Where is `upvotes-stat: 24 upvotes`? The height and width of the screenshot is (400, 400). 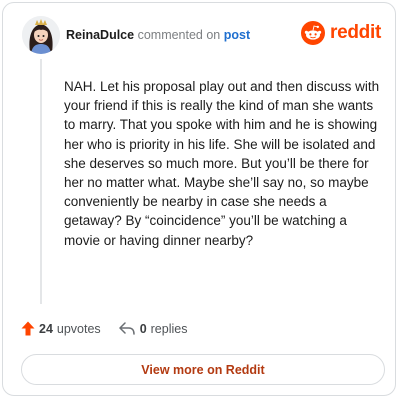 upvotes-stat: 24 upvotes is located at coordinates (61, 328).